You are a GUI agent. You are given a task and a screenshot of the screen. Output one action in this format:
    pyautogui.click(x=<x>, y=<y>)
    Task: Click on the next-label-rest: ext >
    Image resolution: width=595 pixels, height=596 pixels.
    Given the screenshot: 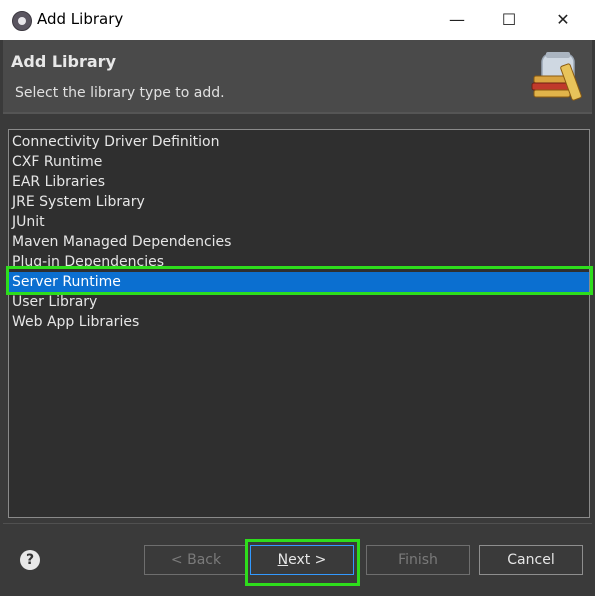 What is the action you would take?
    pyautogui.click(x=307, y=560)
    